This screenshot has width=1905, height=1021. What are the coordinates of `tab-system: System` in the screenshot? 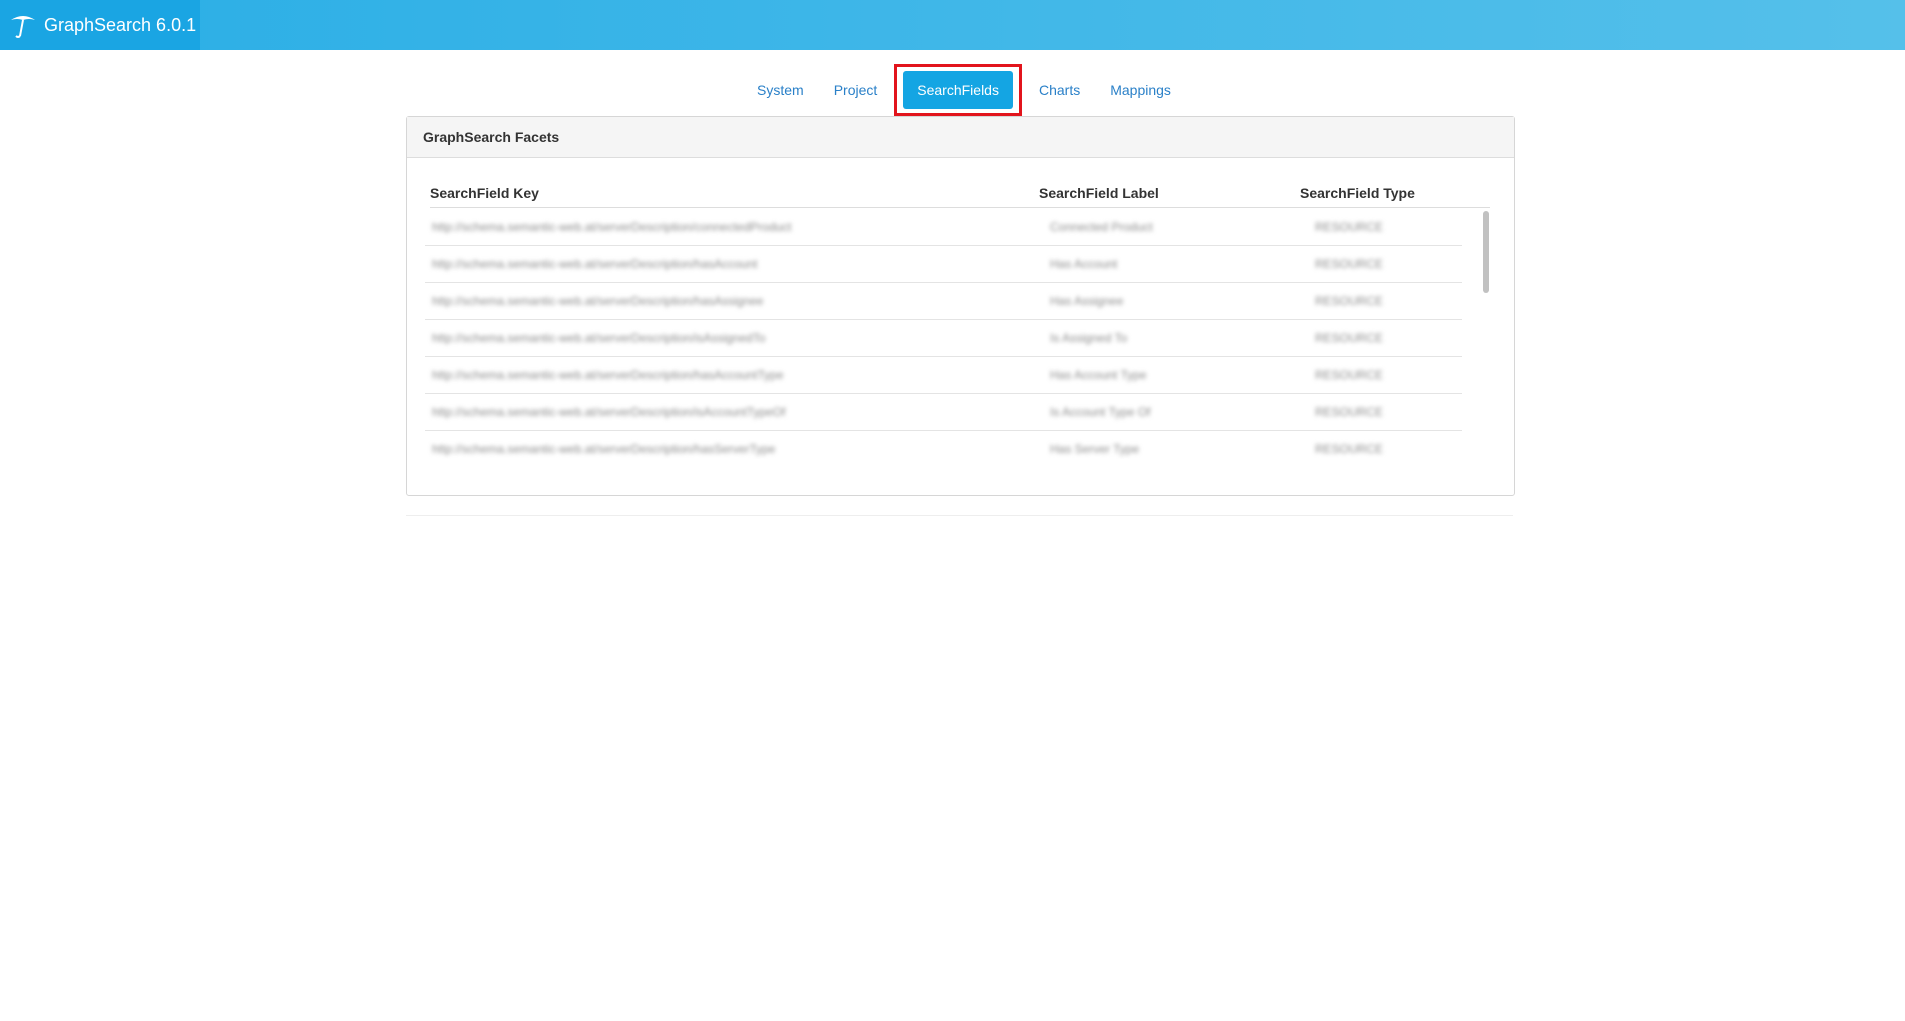 It's located at (780, 90).